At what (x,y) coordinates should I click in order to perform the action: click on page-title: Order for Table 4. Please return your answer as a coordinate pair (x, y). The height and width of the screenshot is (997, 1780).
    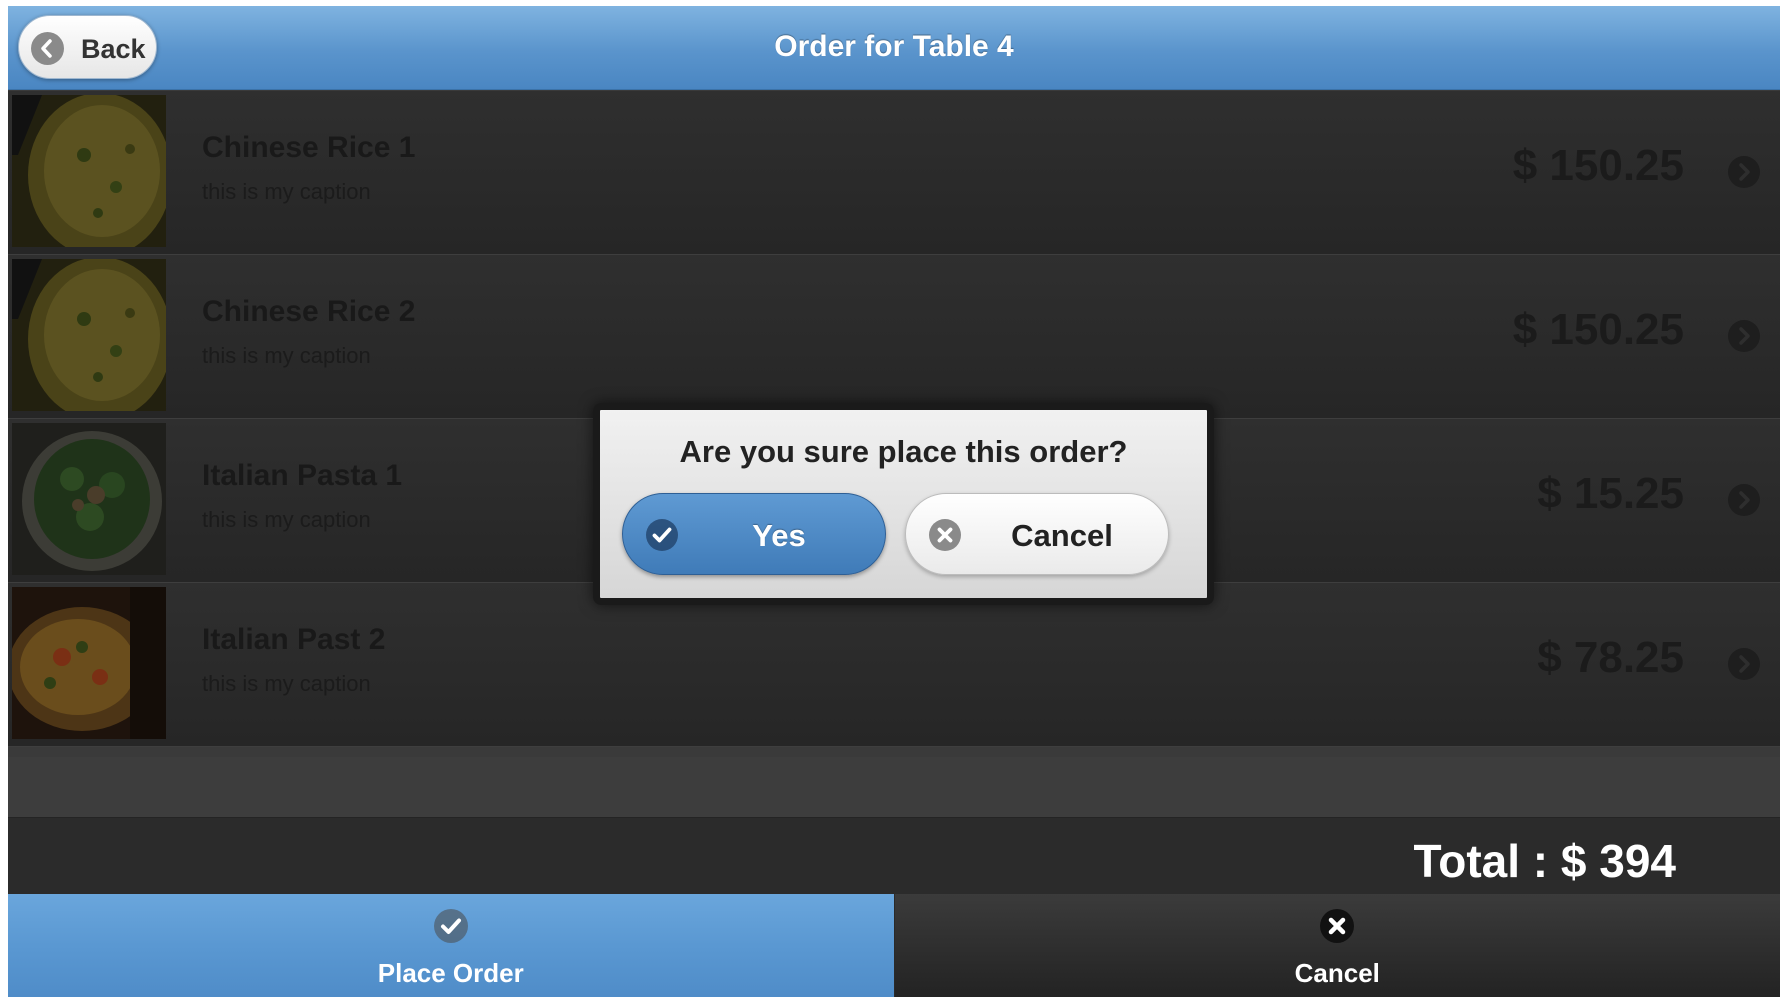
    Looking at the image, I should click on (894, 46).